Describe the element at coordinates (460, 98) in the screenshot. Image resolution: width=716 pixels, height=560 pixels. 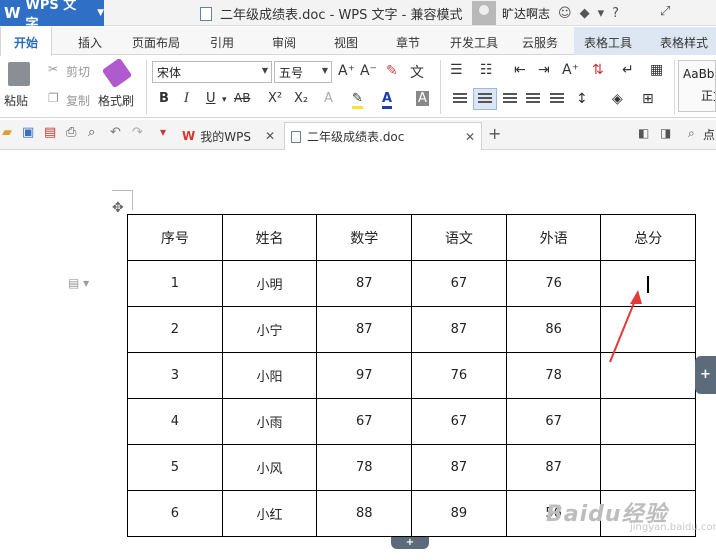
I see `align-left-icon` at that location.